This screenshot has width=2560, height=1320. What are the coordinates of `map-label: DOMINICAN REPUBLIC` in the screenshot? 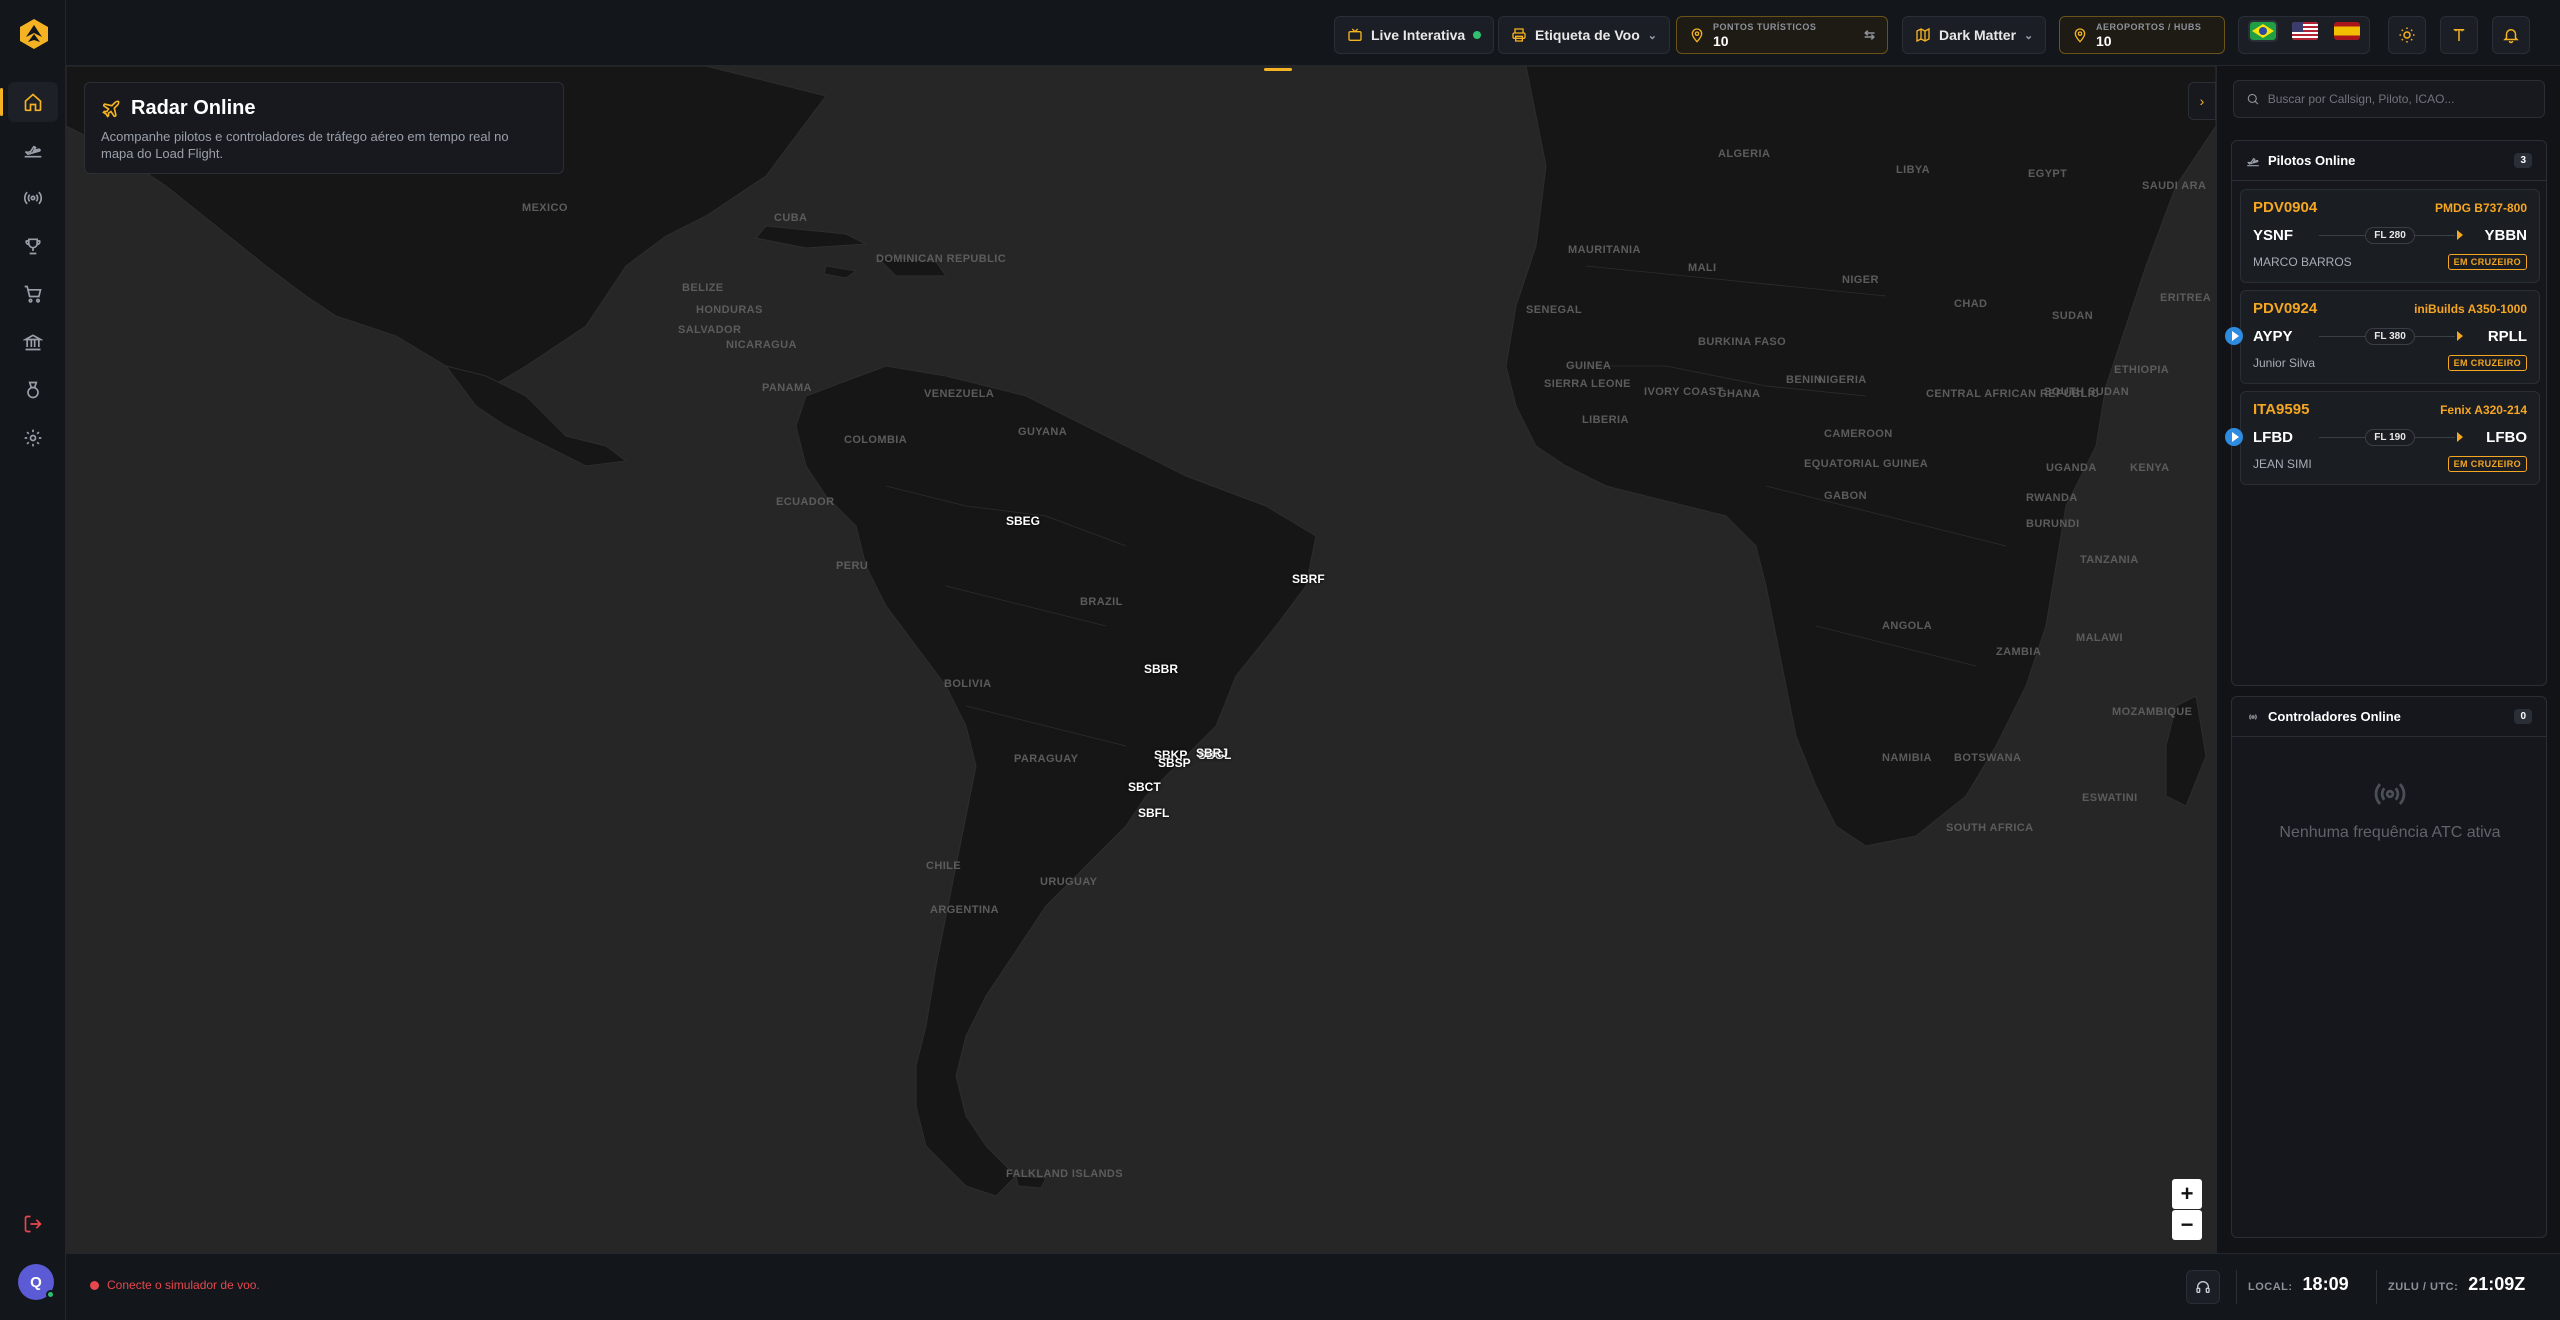 It's located at (941, 259).